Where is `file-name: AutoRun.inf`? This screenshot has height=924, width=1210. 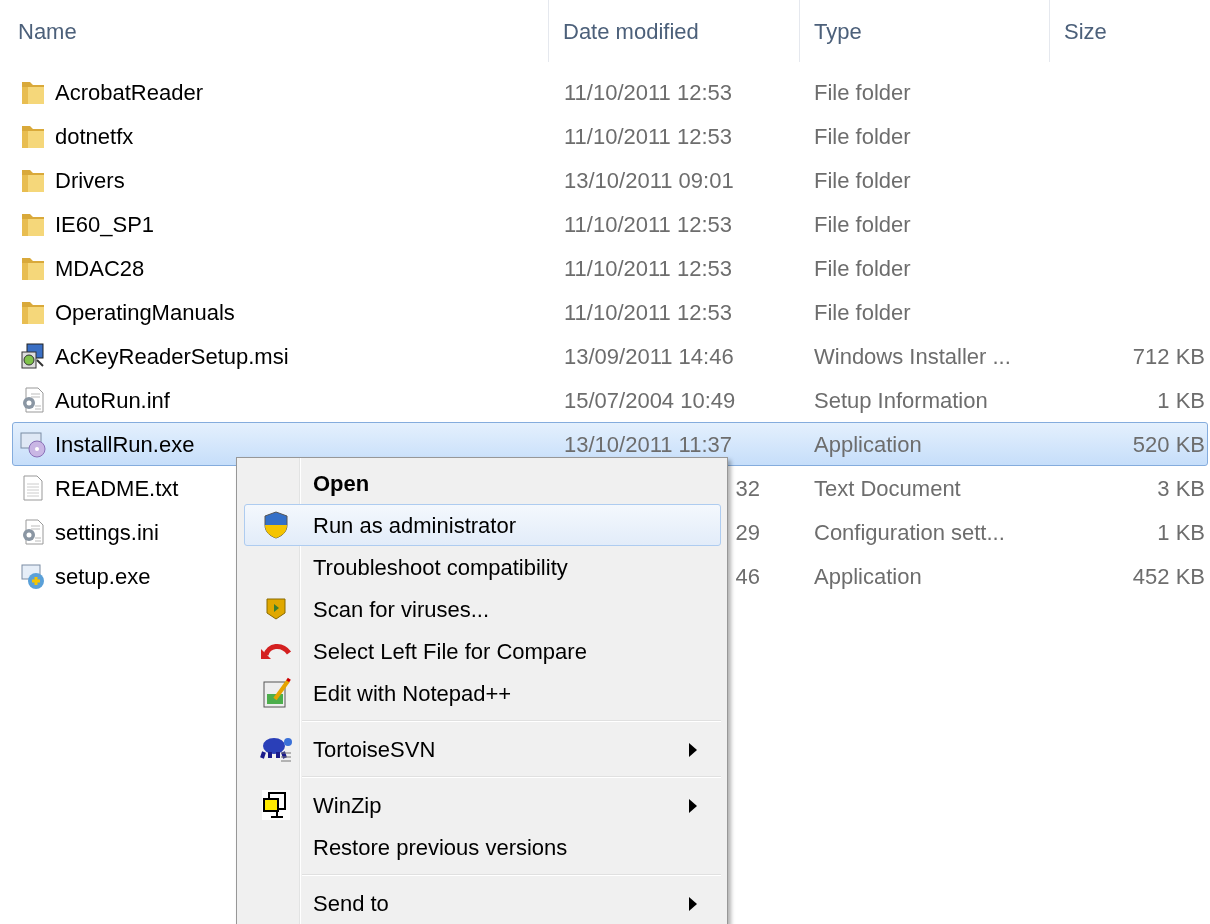
file-name: AutoRun.inf is located at coordinates (112, 400).